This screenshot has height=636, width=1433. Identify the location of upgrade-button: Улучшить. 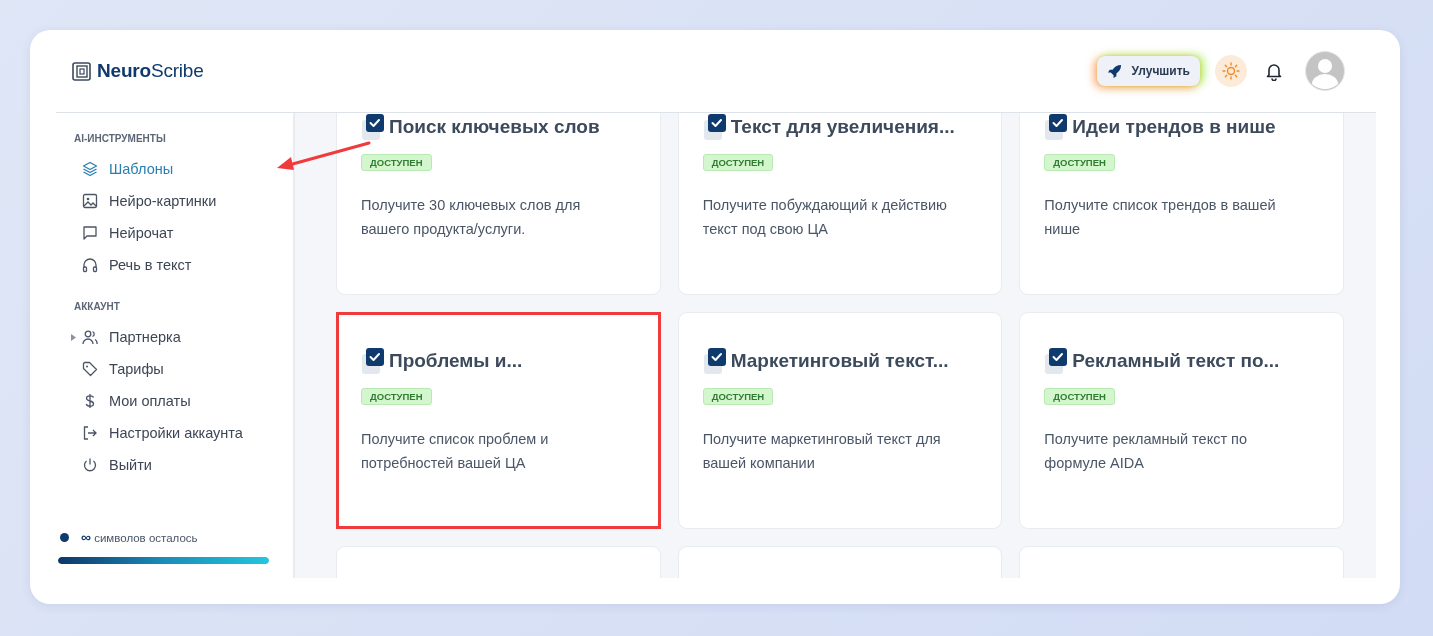
(1148, 71).